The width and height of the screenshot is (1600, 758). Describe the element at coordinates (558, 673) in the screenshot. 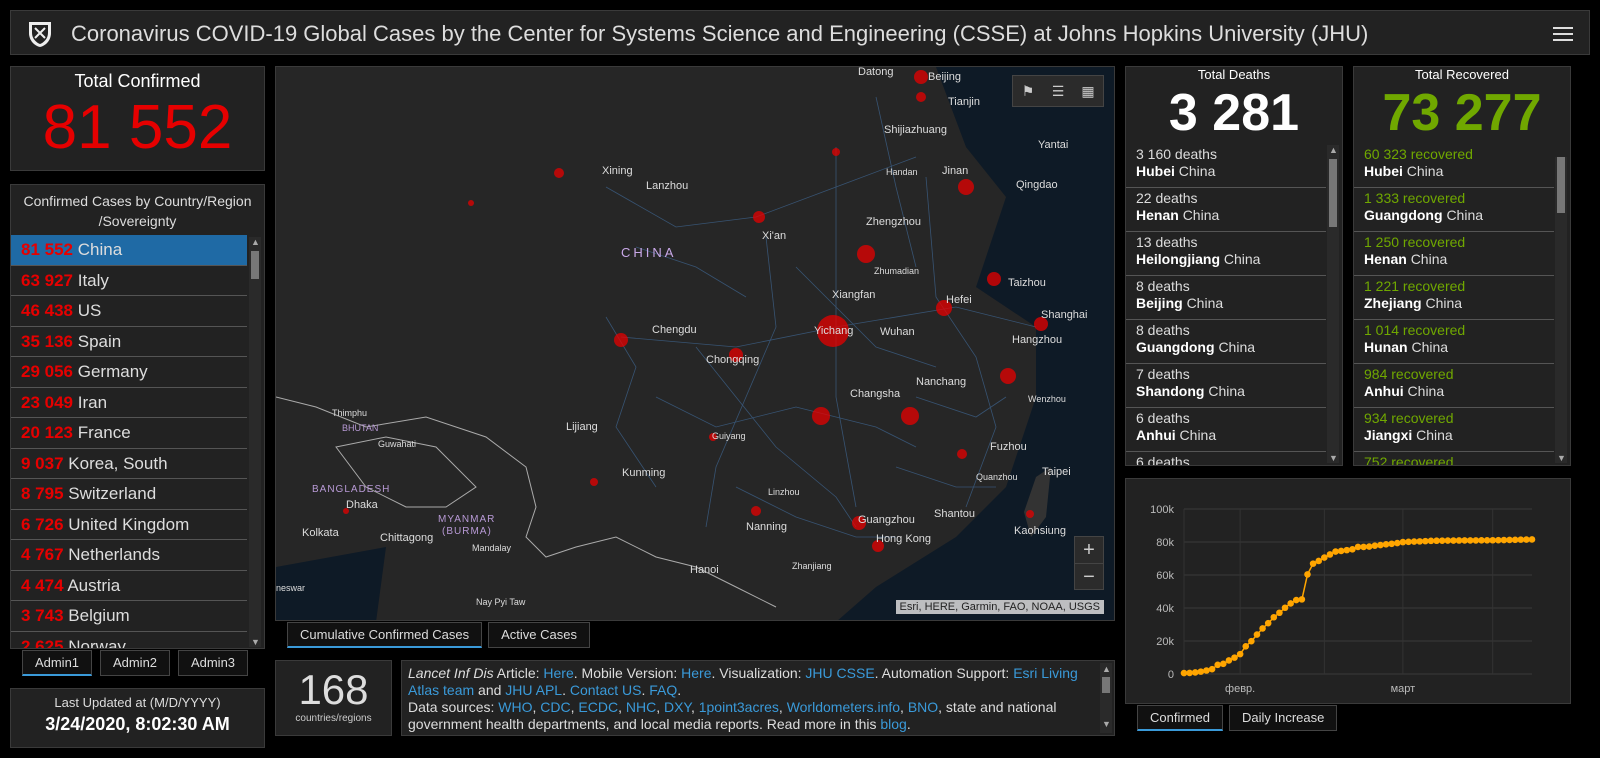

I see `article-here-link: Here` at that location.